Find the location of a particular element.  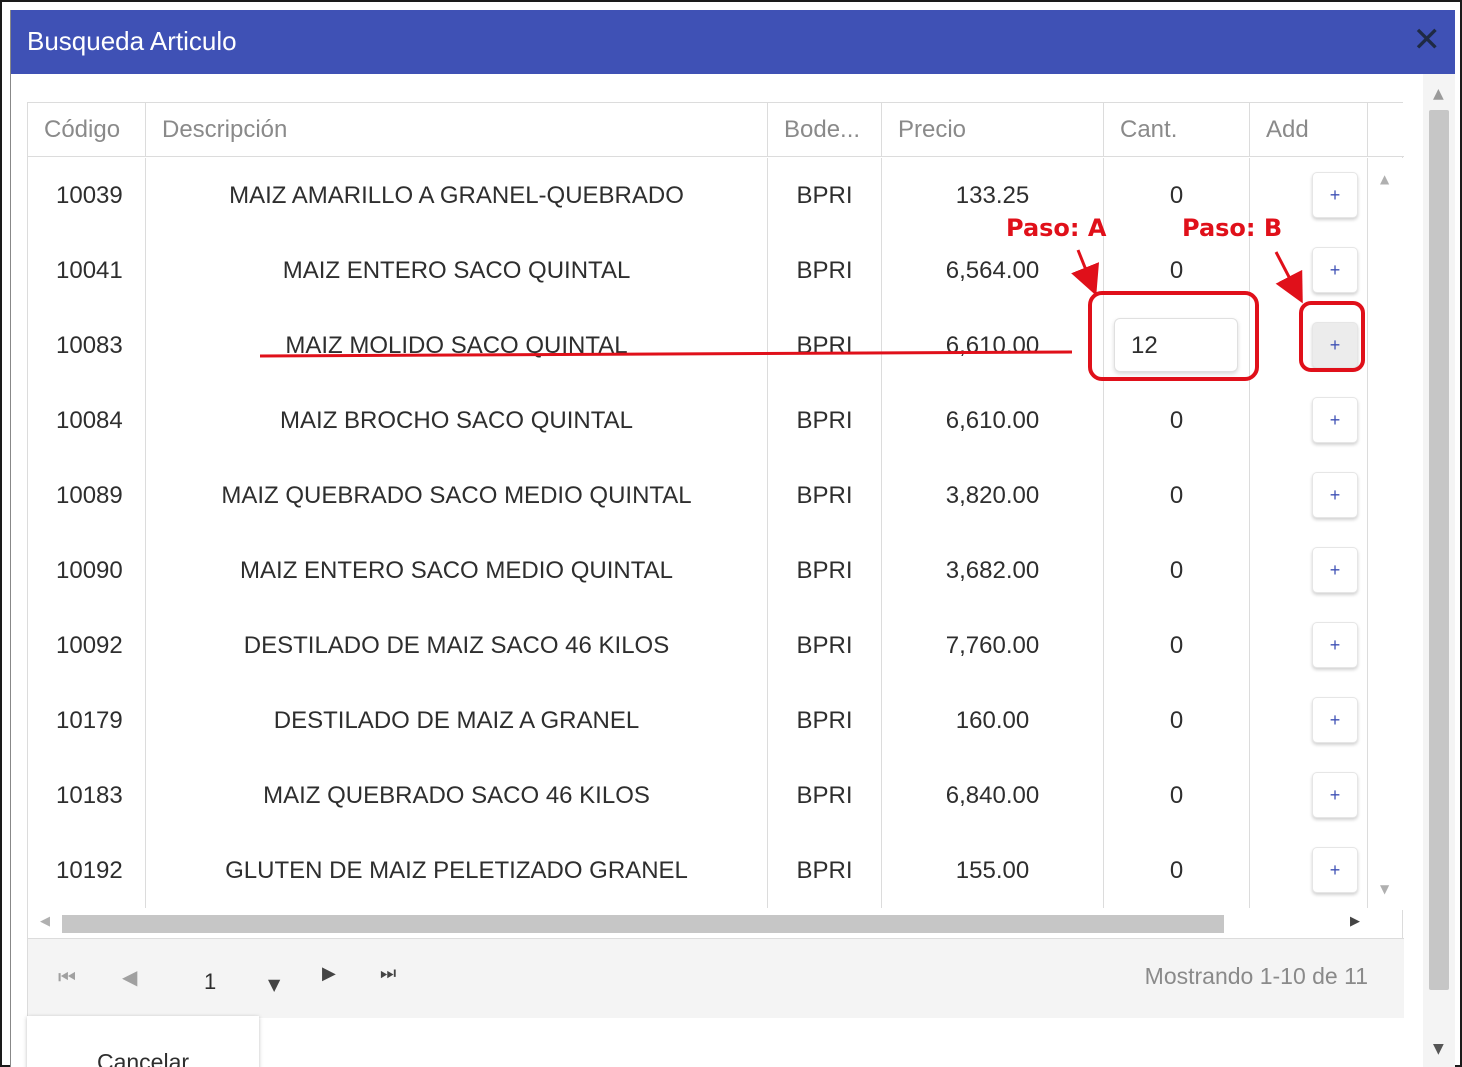

column-header-quantity: Cant. is located at coordinates (1177, 130).